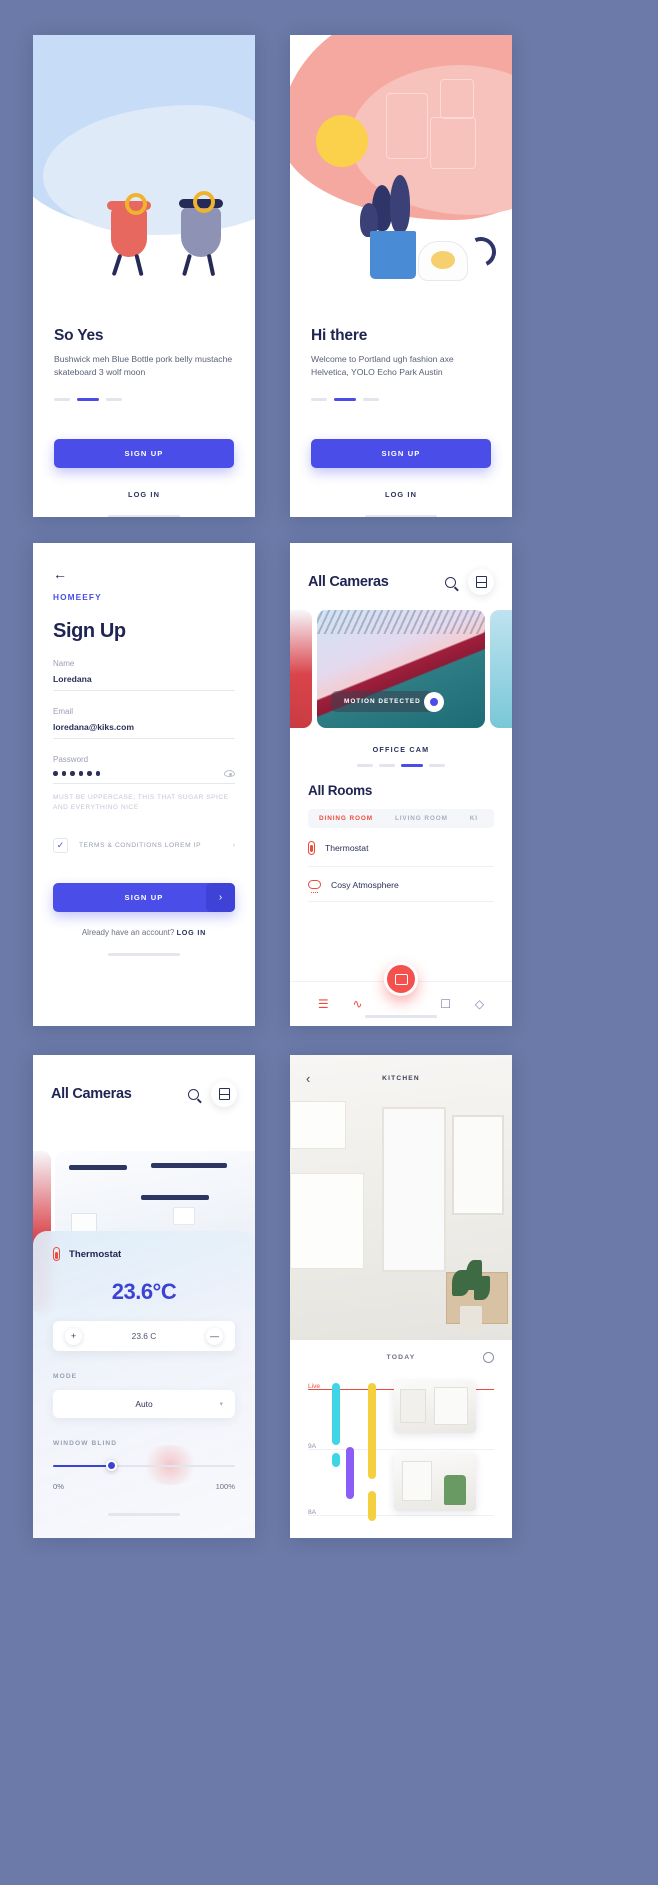 The height and width of the screenshot is (1885, 658). I want to click on mode-select: Auto ▾, so click(144, 1404).